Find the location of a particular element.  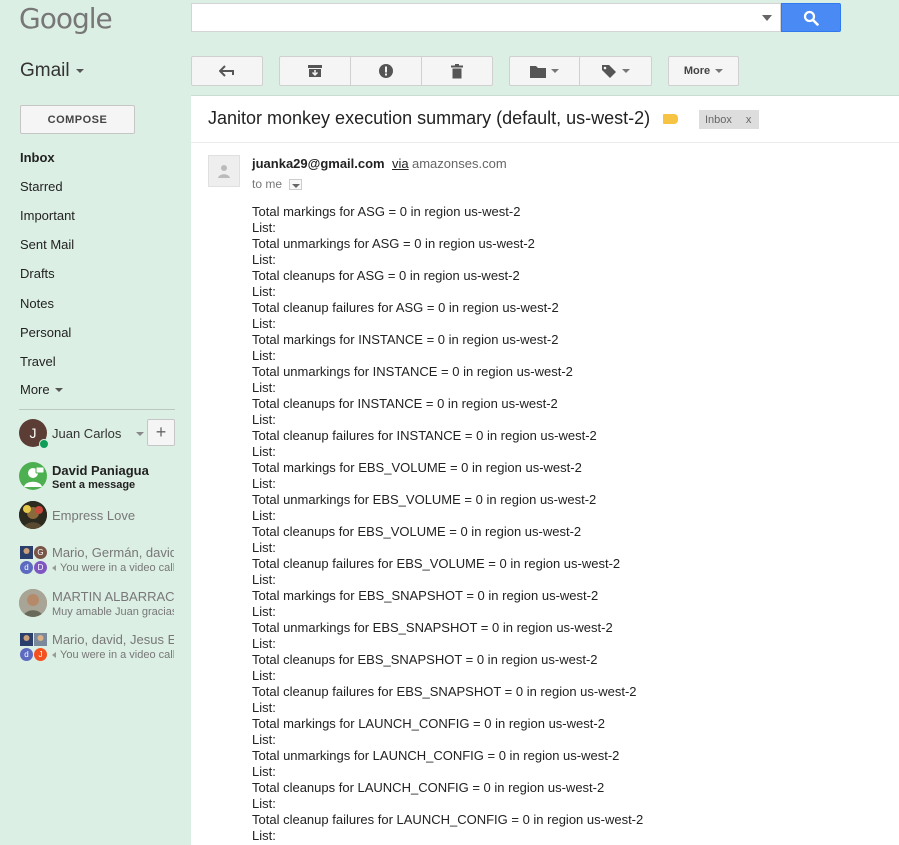

recipient-label: to me is located at coordinates (267, 184).